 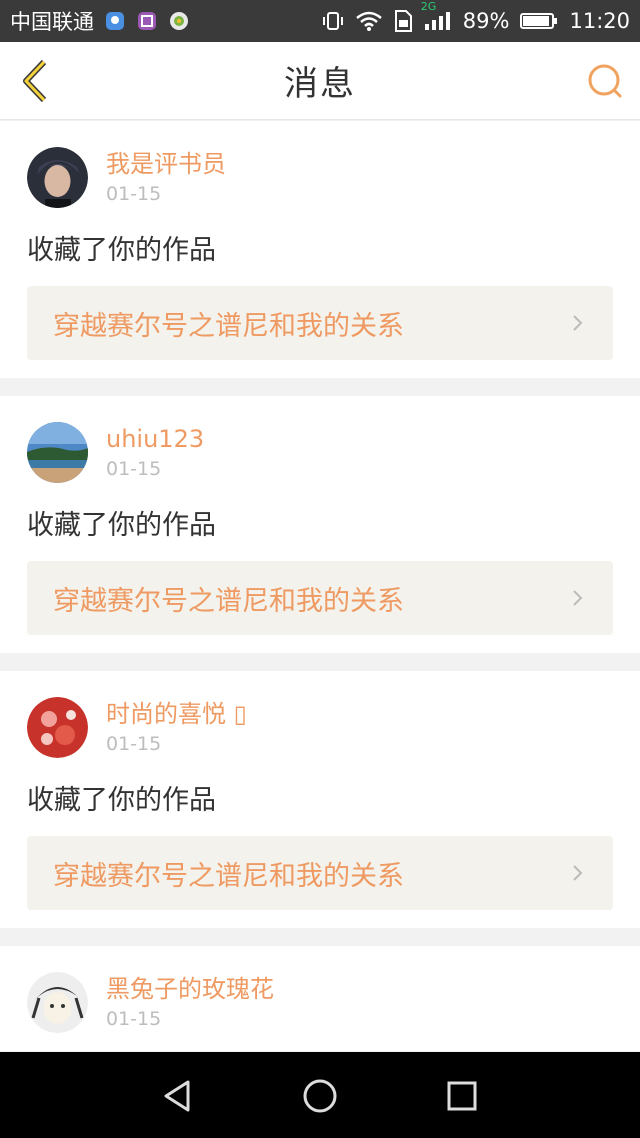 I want to click on network-type-label: 2G, so click(x=428, y=6).